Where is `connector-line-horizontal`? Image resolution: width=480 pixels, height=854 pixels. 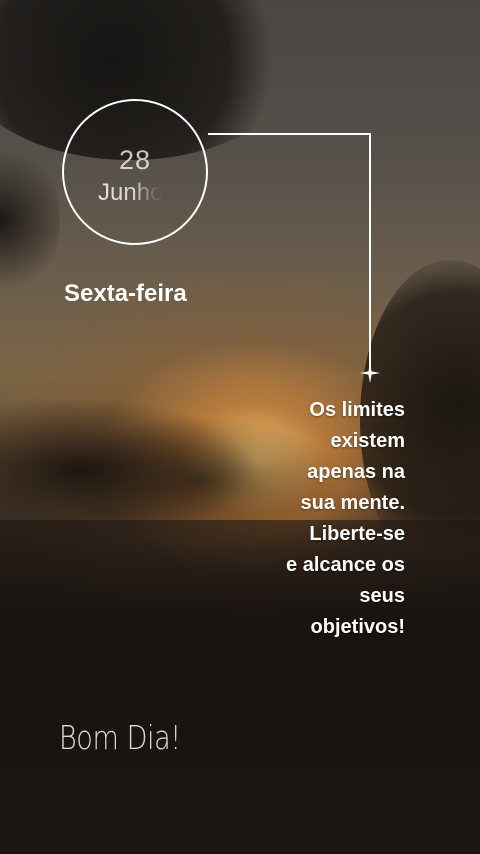
connector-line-horizontal is located at coordinates (289, 134).